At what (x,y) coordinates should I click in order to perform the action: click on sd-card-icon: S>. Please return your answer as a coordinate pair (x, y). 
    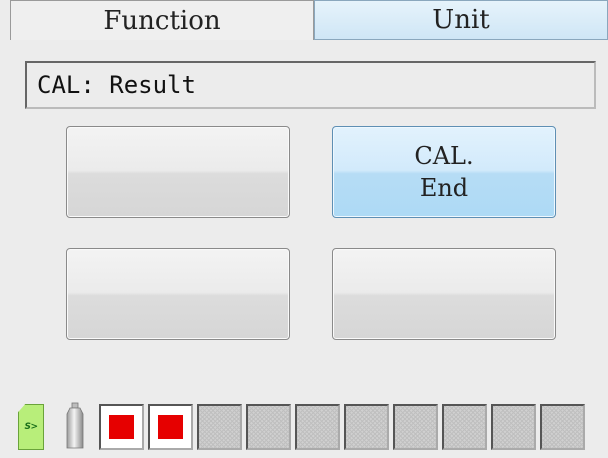
    Looking at the image, I should click on (31, 427).